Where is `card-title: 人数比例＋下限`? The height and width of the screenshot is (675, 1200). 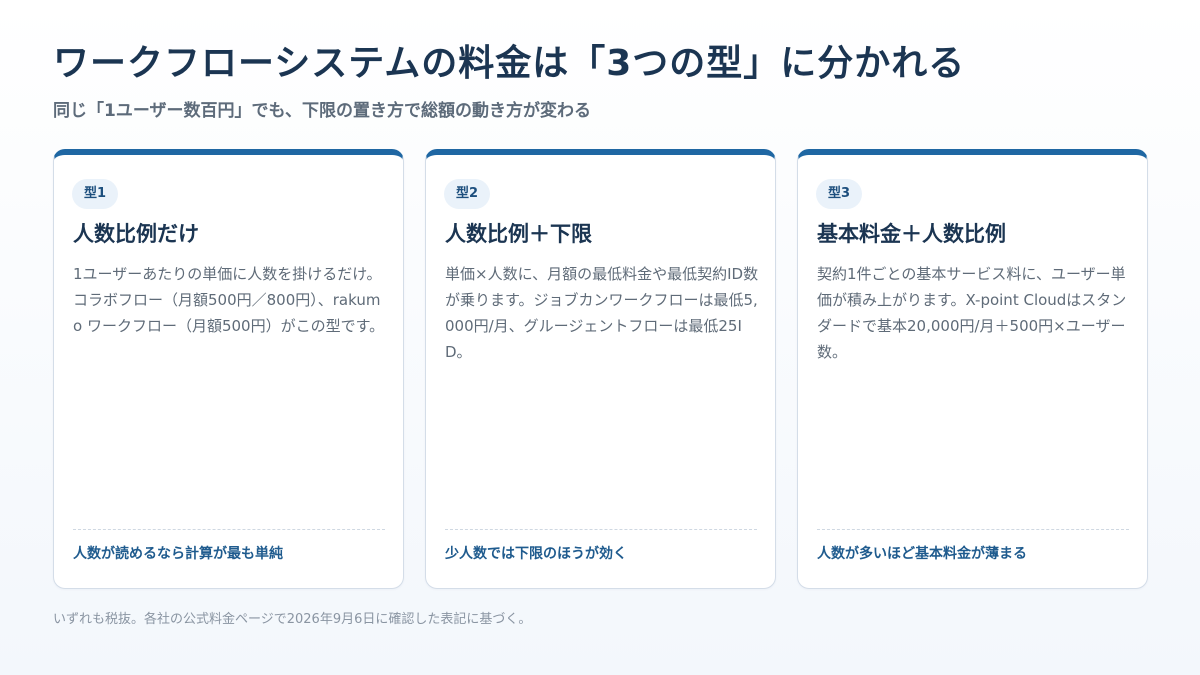 card-title: 人数比例＋下限 is located at coordinates (518, 234).